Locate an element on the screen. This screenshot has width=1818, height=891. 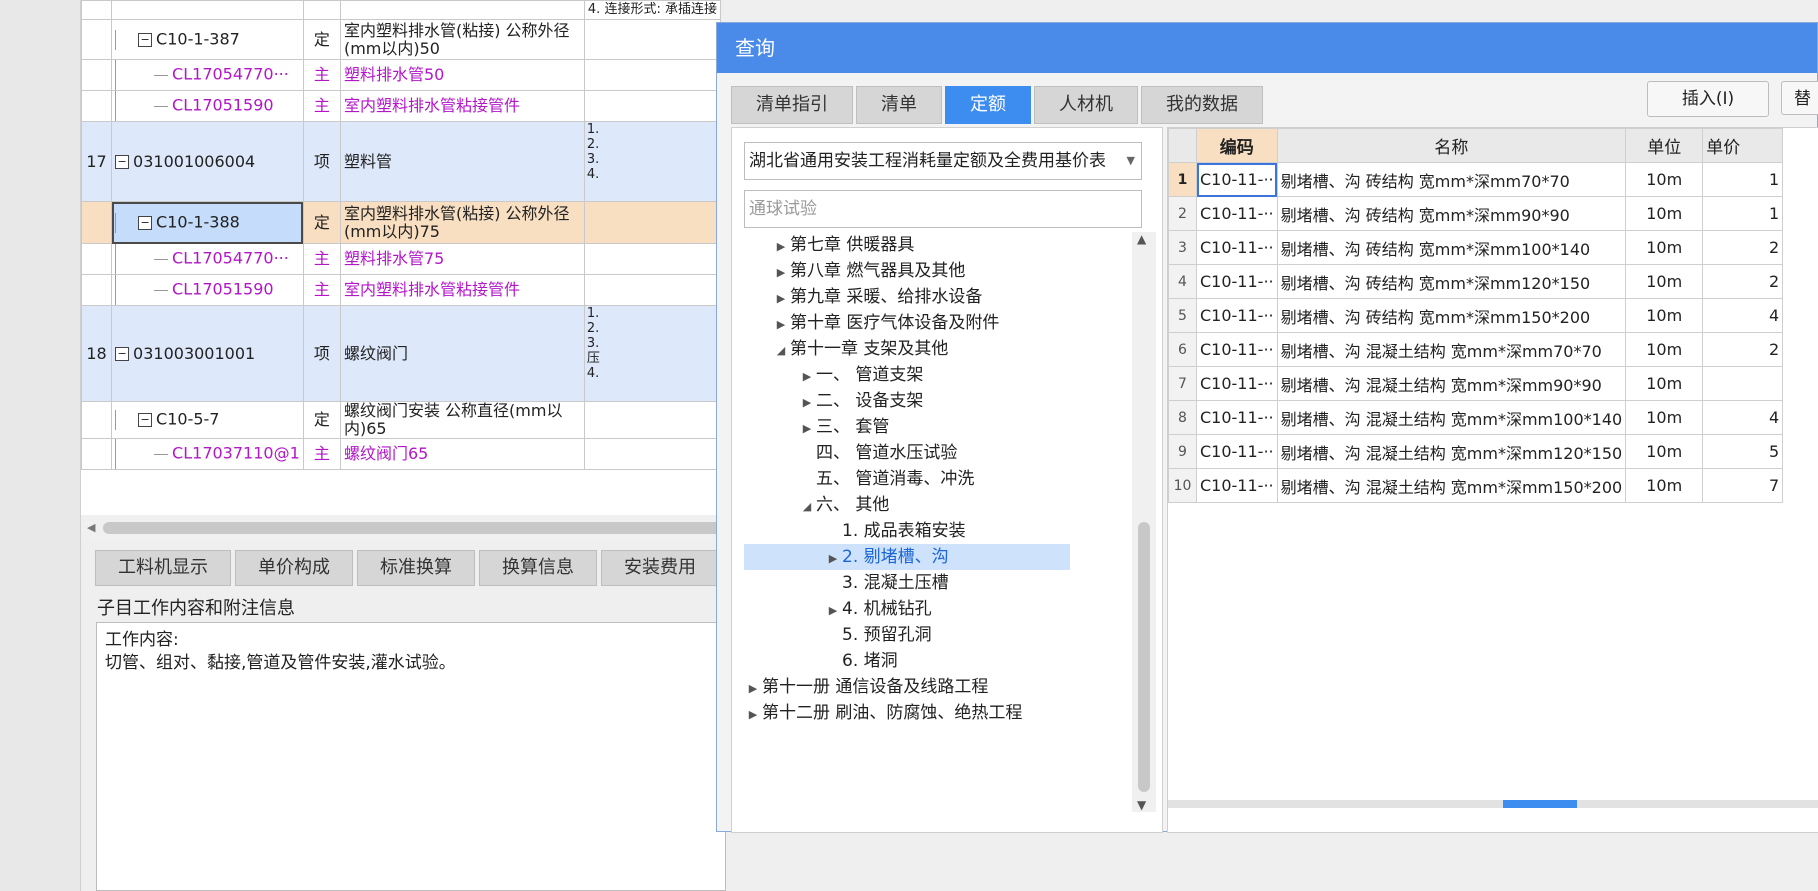
tree-vertical-scrollbar: ▲ ▼ is located at coordinates (1144, 522).